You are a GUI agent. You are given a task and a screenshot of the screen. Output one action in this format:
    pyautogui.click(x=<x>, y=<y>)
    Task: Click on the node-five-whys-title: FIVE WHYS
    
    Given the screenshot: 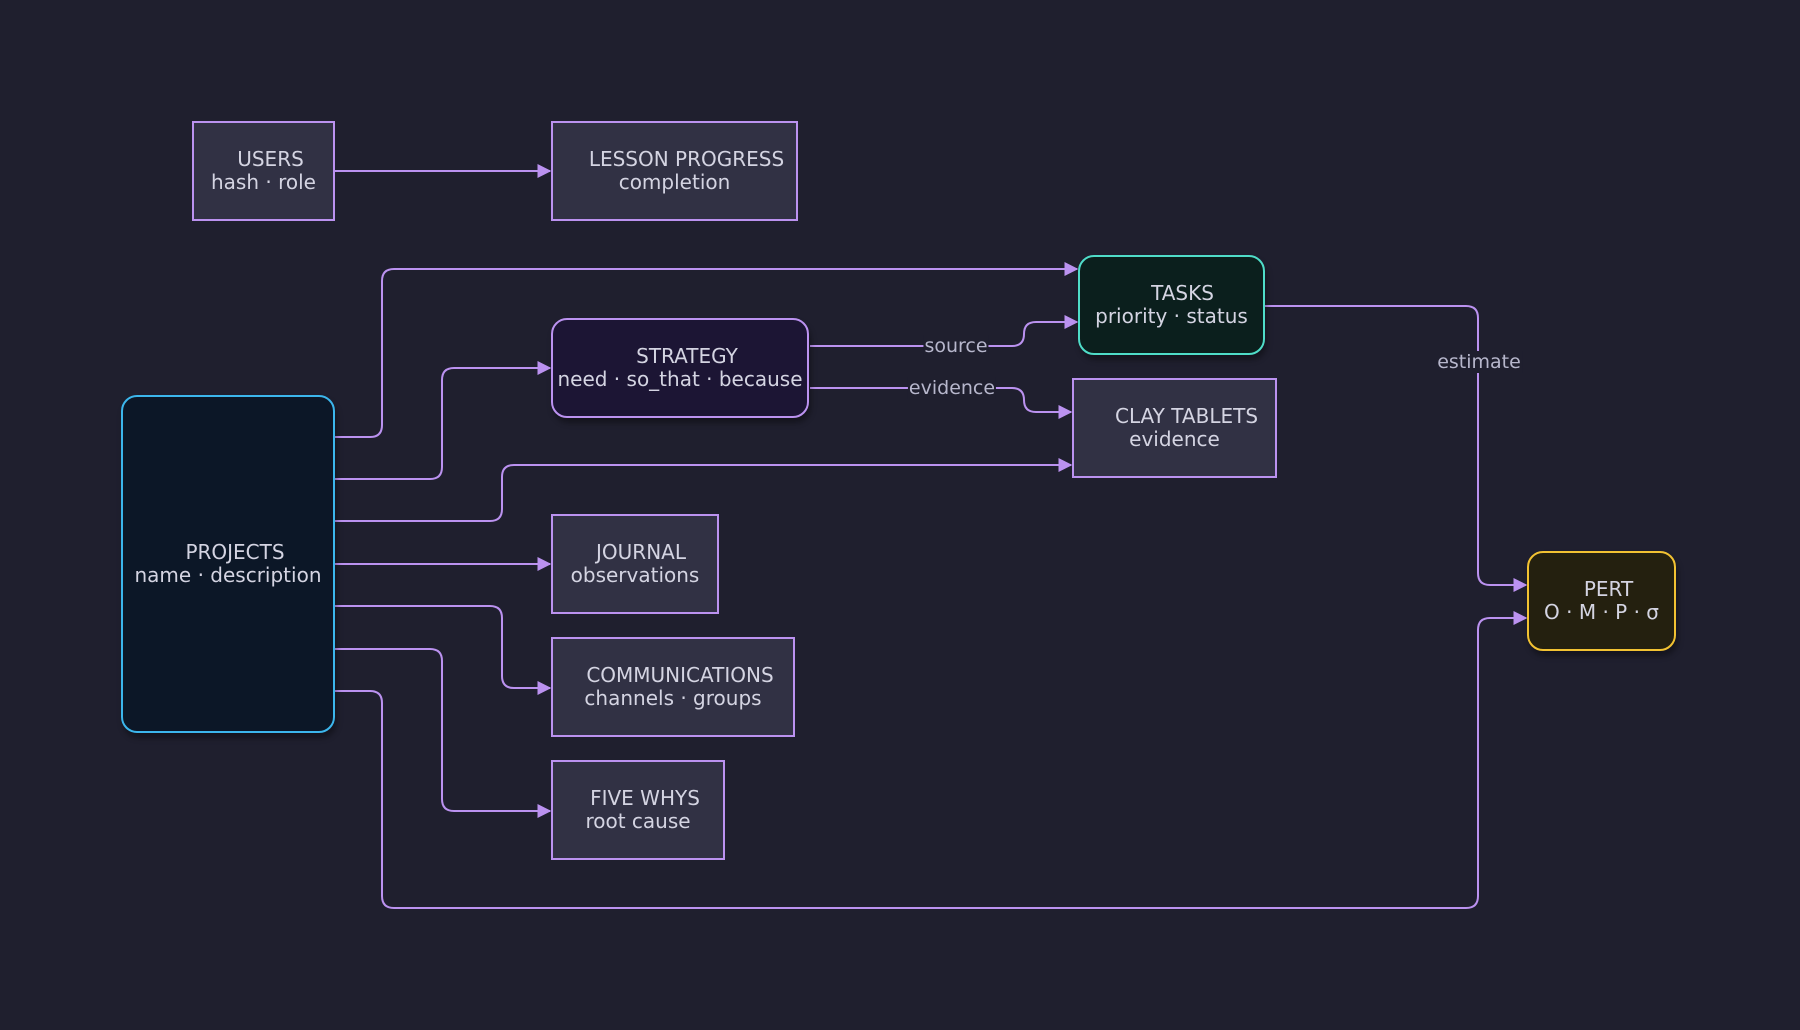 What is the action you would take?
    pyautogui.click(x=645, y=798)
    